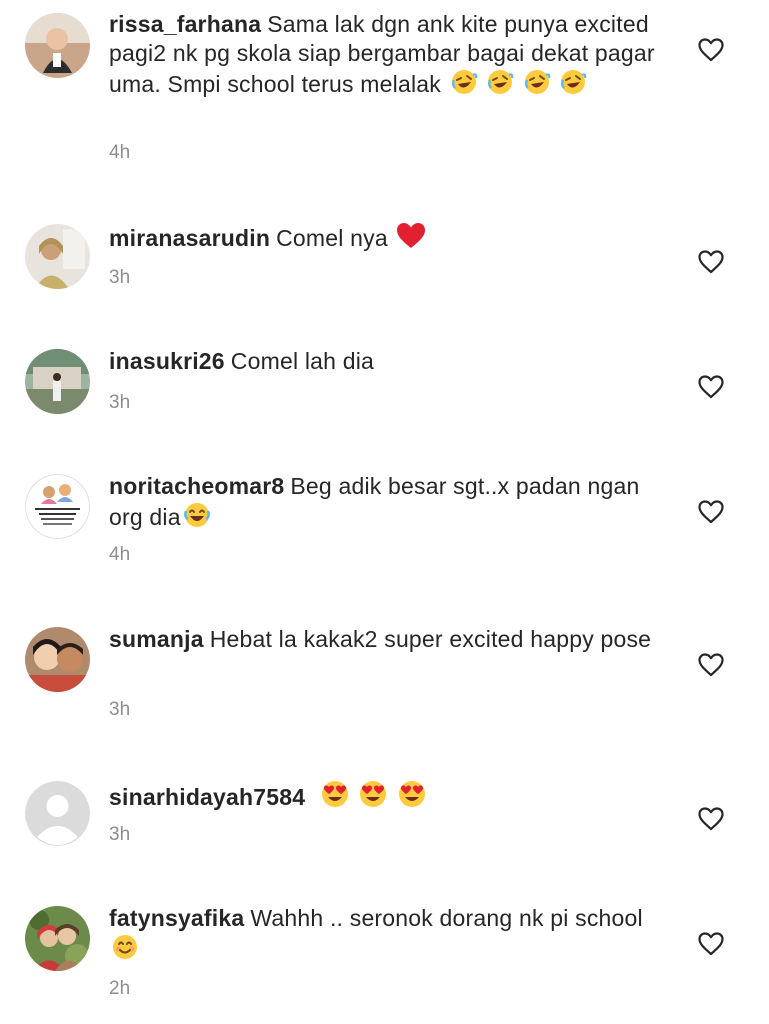 The width and height of the screenshot is (769, 1024). I want to click on comment-username: miranasarudin, so click(189, 238).